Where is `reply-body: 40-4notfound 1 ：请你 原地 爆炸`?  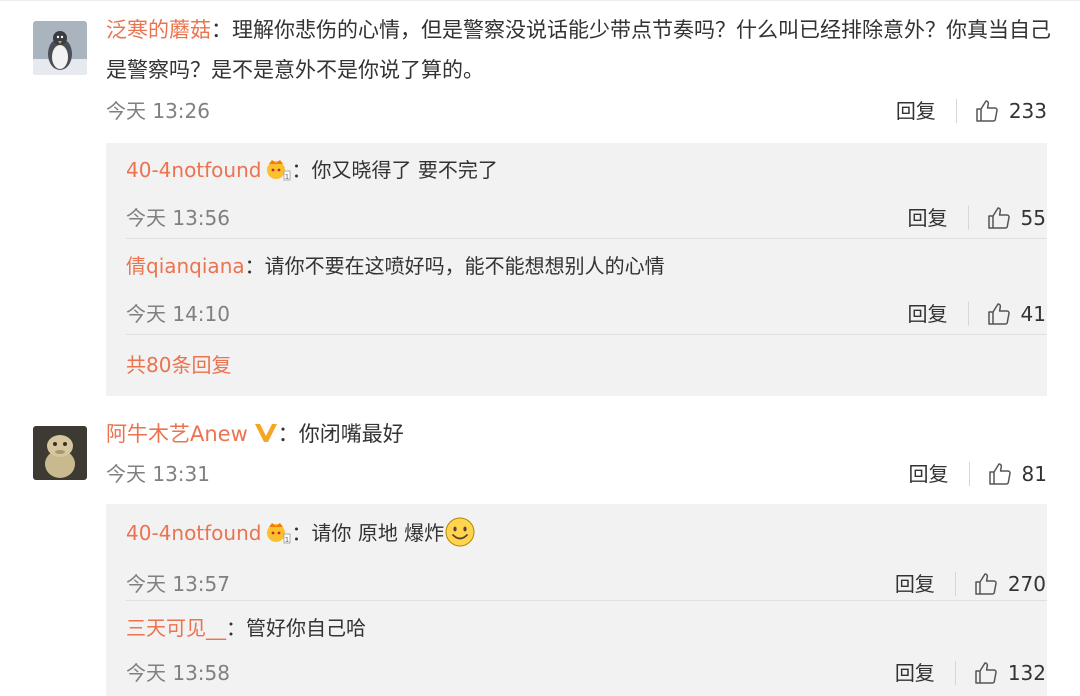
reply-body: 40-4notfound 1 ：请你 原地 爆炸 is located at coordinates (301, 537).